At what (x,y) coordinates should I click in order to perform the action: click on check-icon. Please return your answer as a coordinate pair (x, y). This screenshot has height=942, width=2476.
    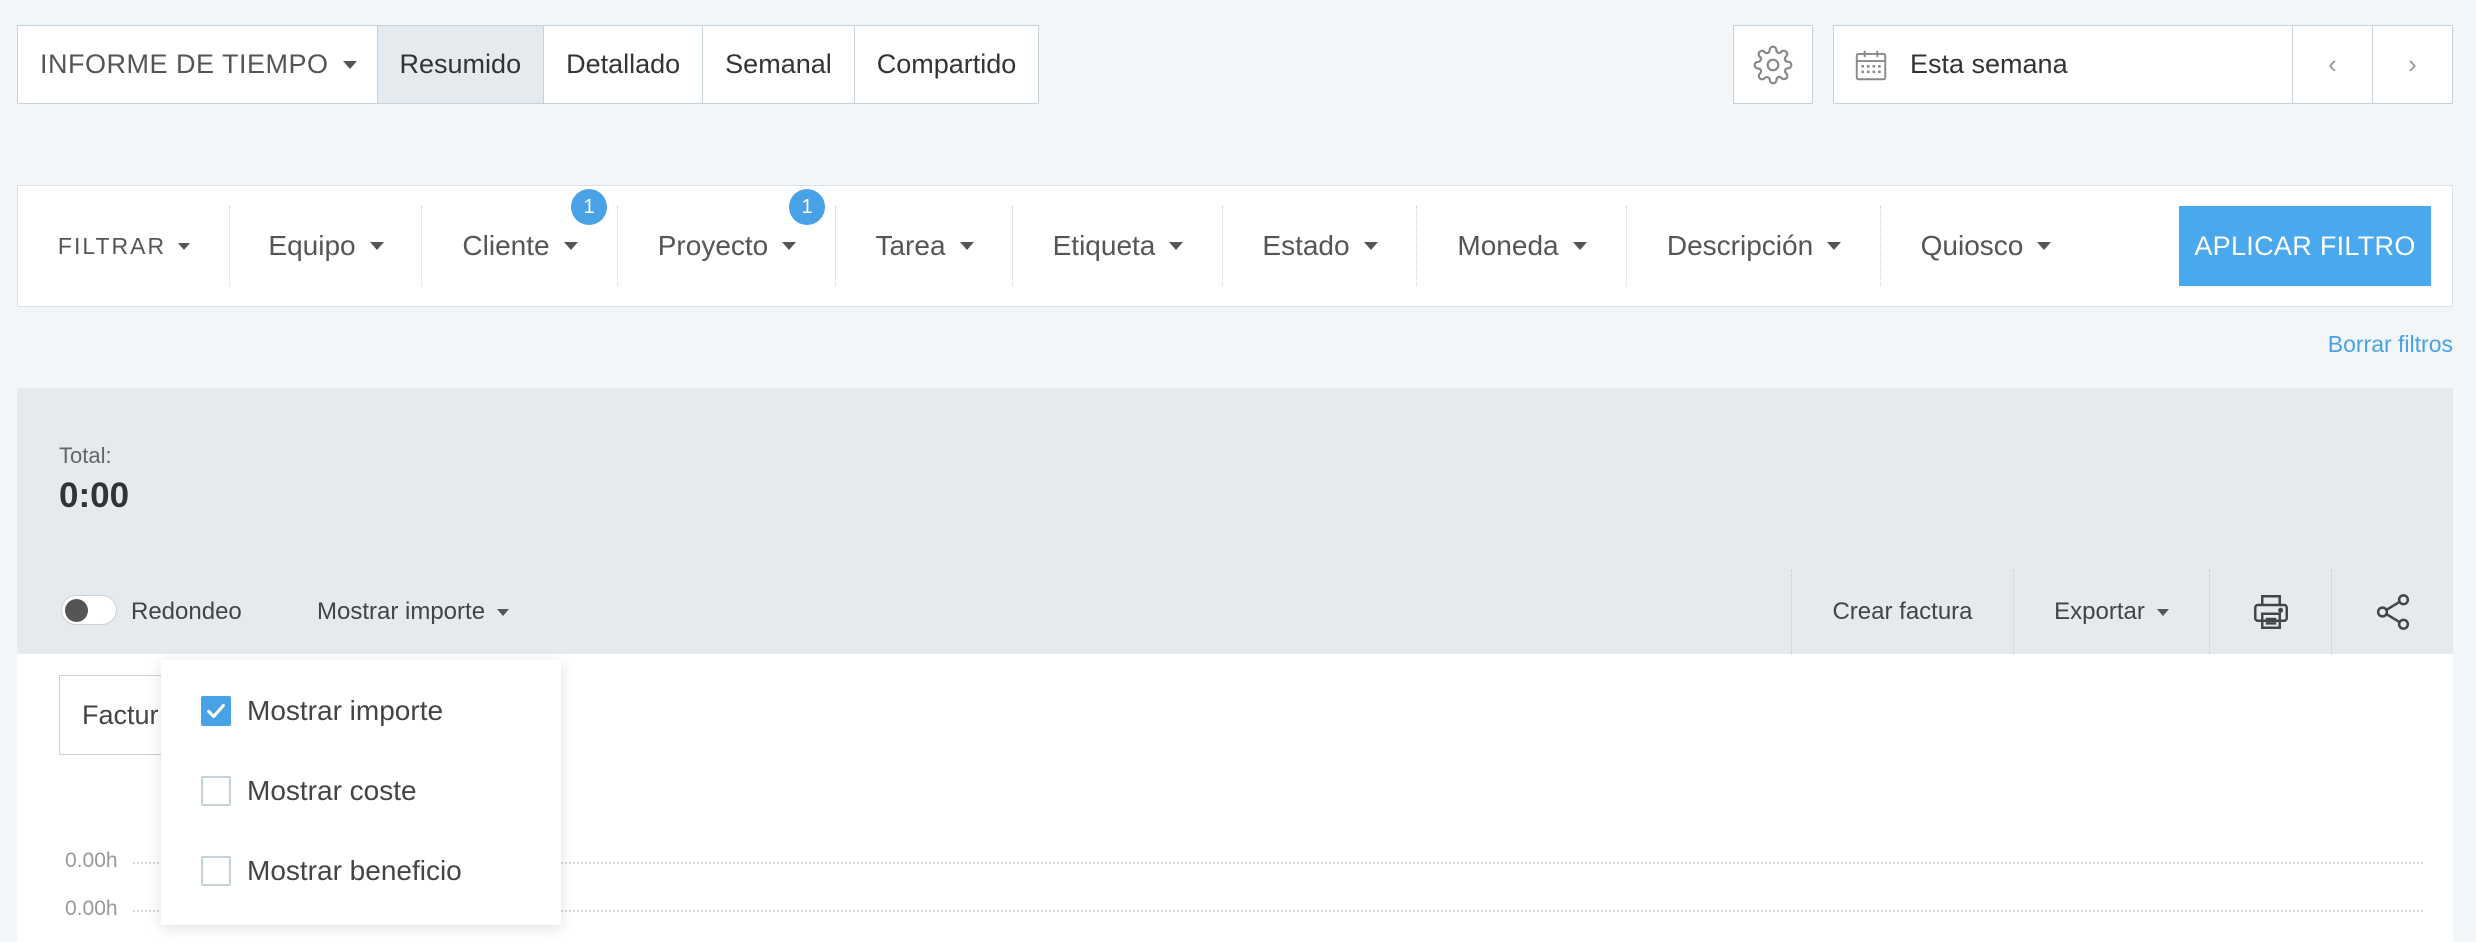
    Looking at the image, I should click on (216, 711).